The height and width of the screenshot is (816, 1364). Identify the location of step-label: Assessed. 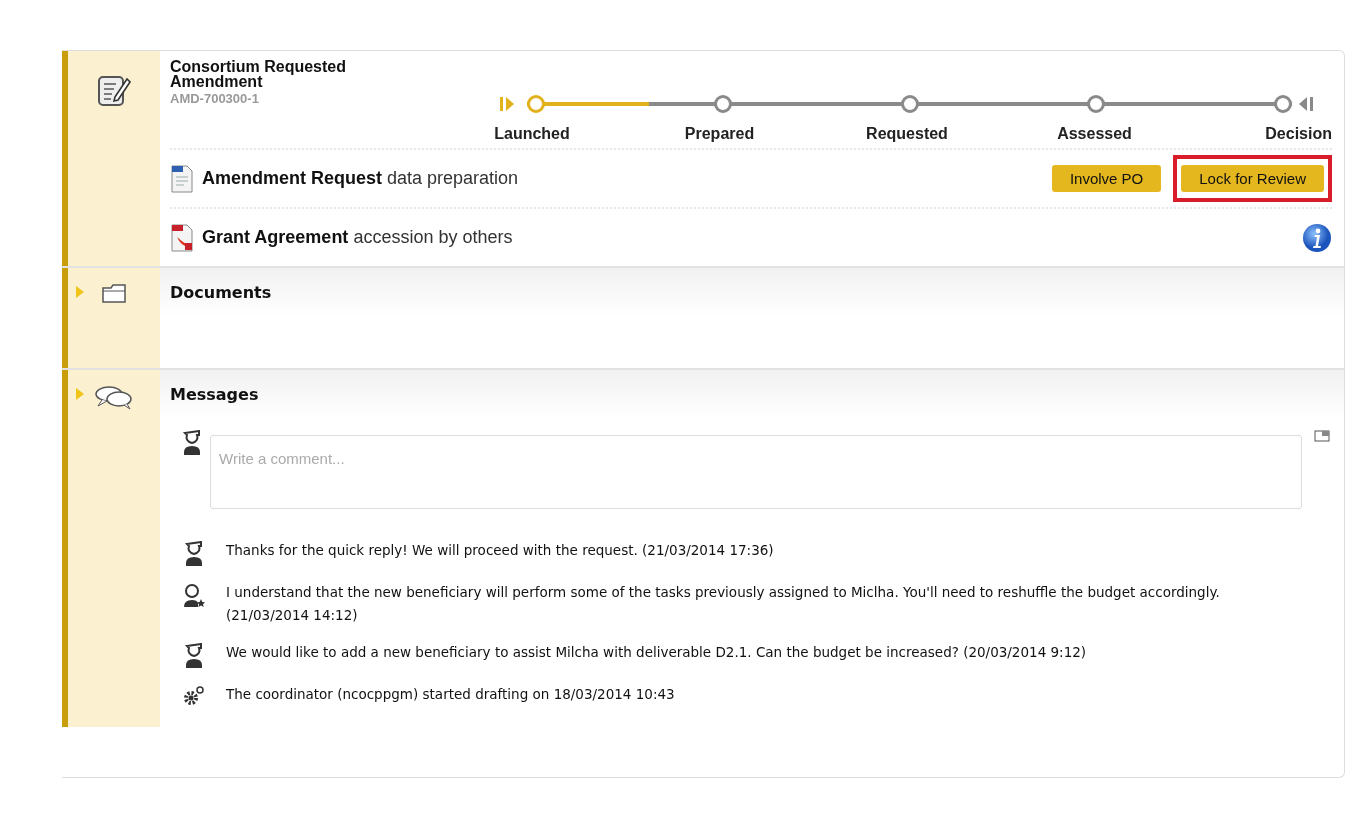
(1094, 134).